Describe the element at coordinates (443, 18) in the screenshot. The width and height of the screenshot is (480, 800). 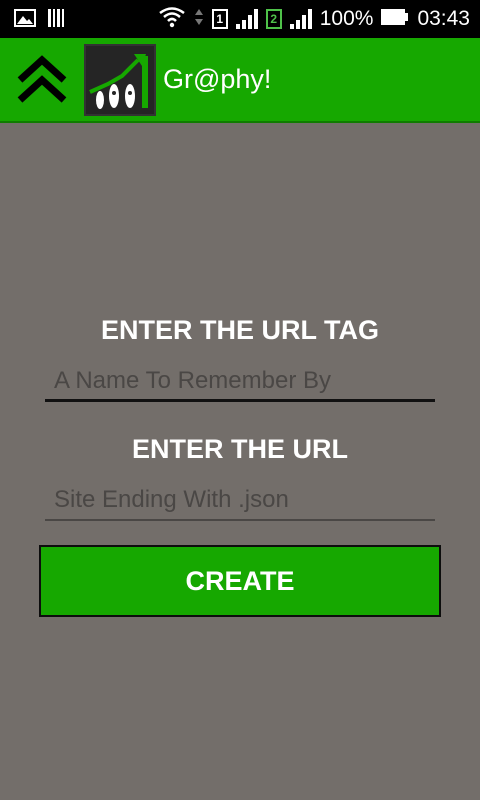
I see `clock: 03:43` at that location.